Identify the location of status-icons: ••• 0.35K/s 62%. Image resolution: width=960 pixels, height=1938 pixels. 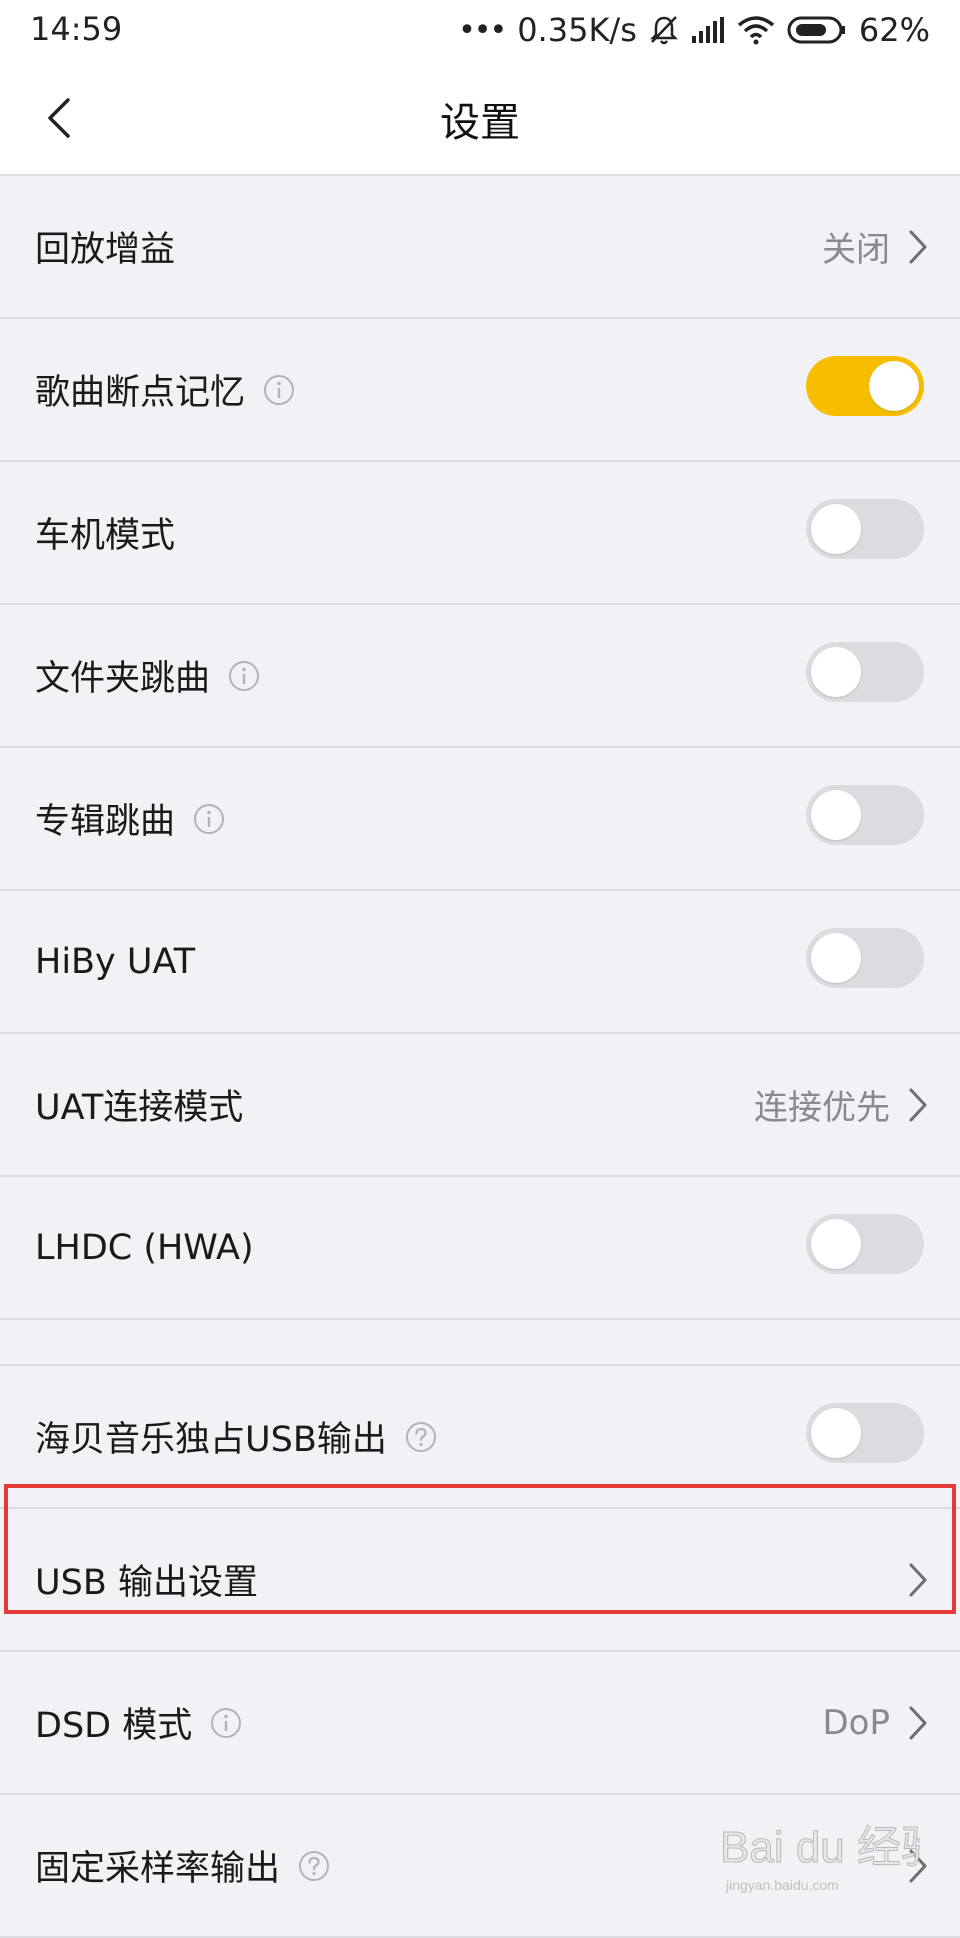
(688, 30).